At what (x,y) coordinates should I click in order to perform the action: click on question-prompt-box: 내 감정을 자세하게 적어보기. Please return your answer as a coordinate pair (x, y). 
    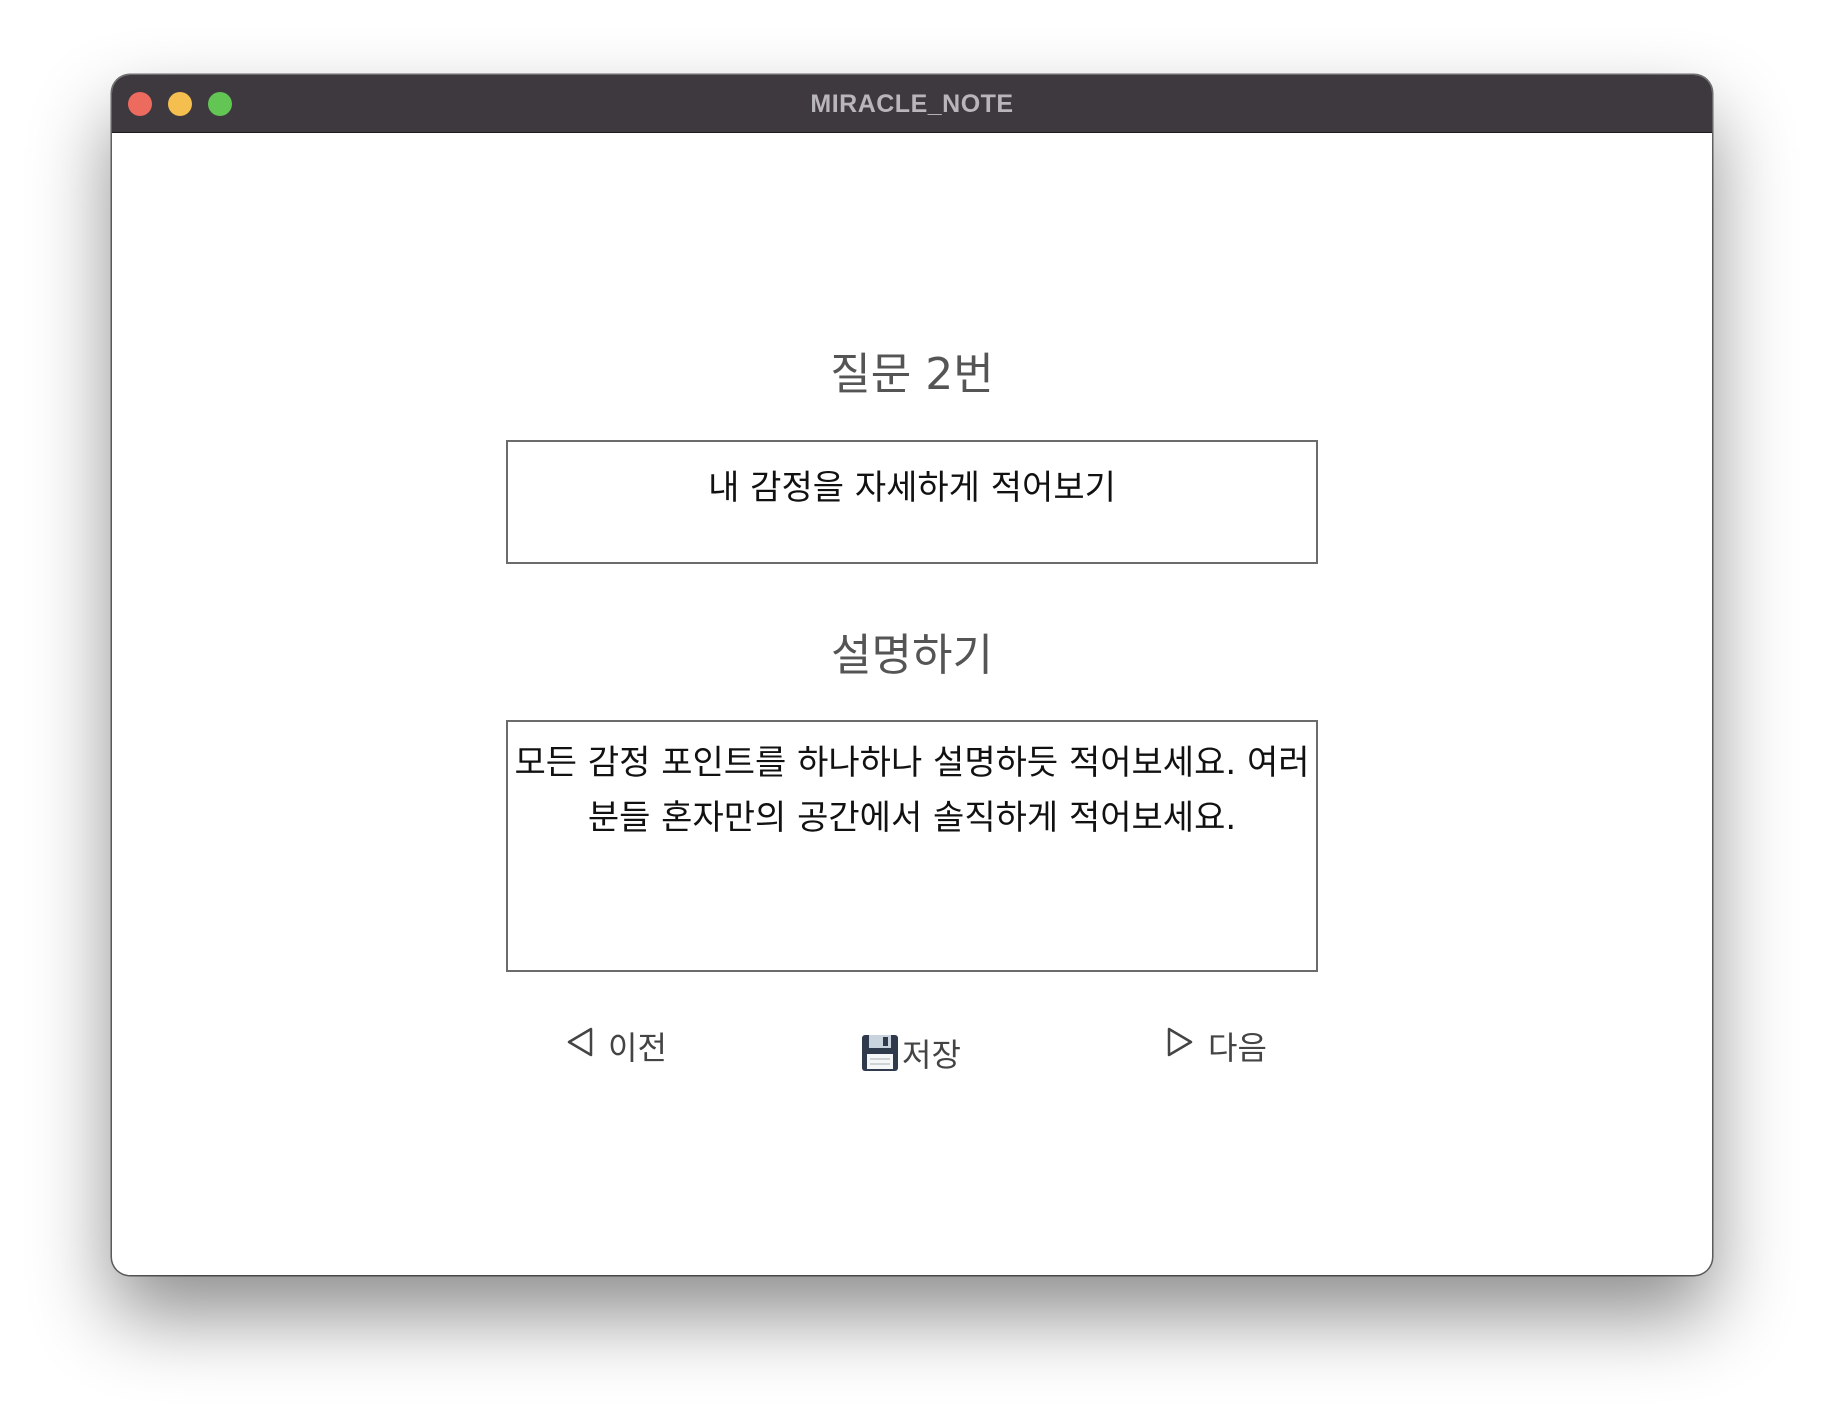
    Looking at the image, I should click on (912, 502).